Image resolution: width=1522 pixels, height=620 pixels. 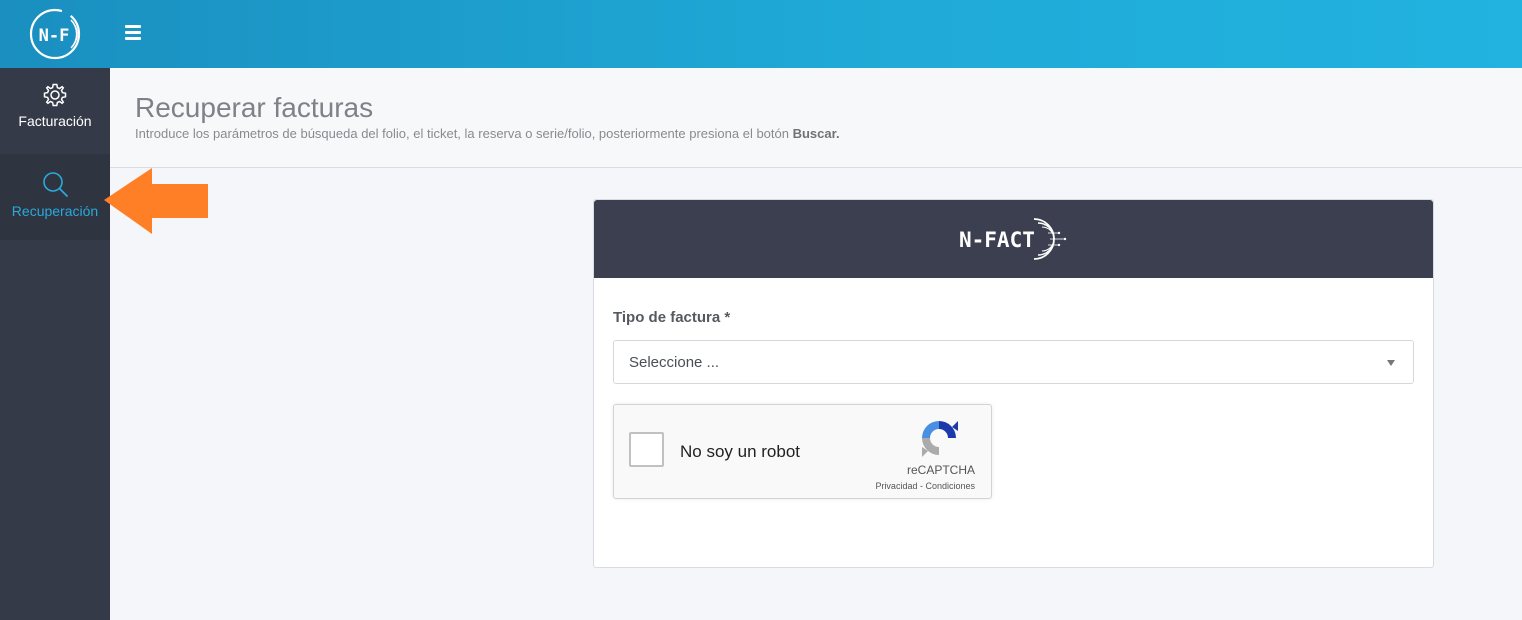 I want to click on recaptcha-icon, so click(x=940, y=439).